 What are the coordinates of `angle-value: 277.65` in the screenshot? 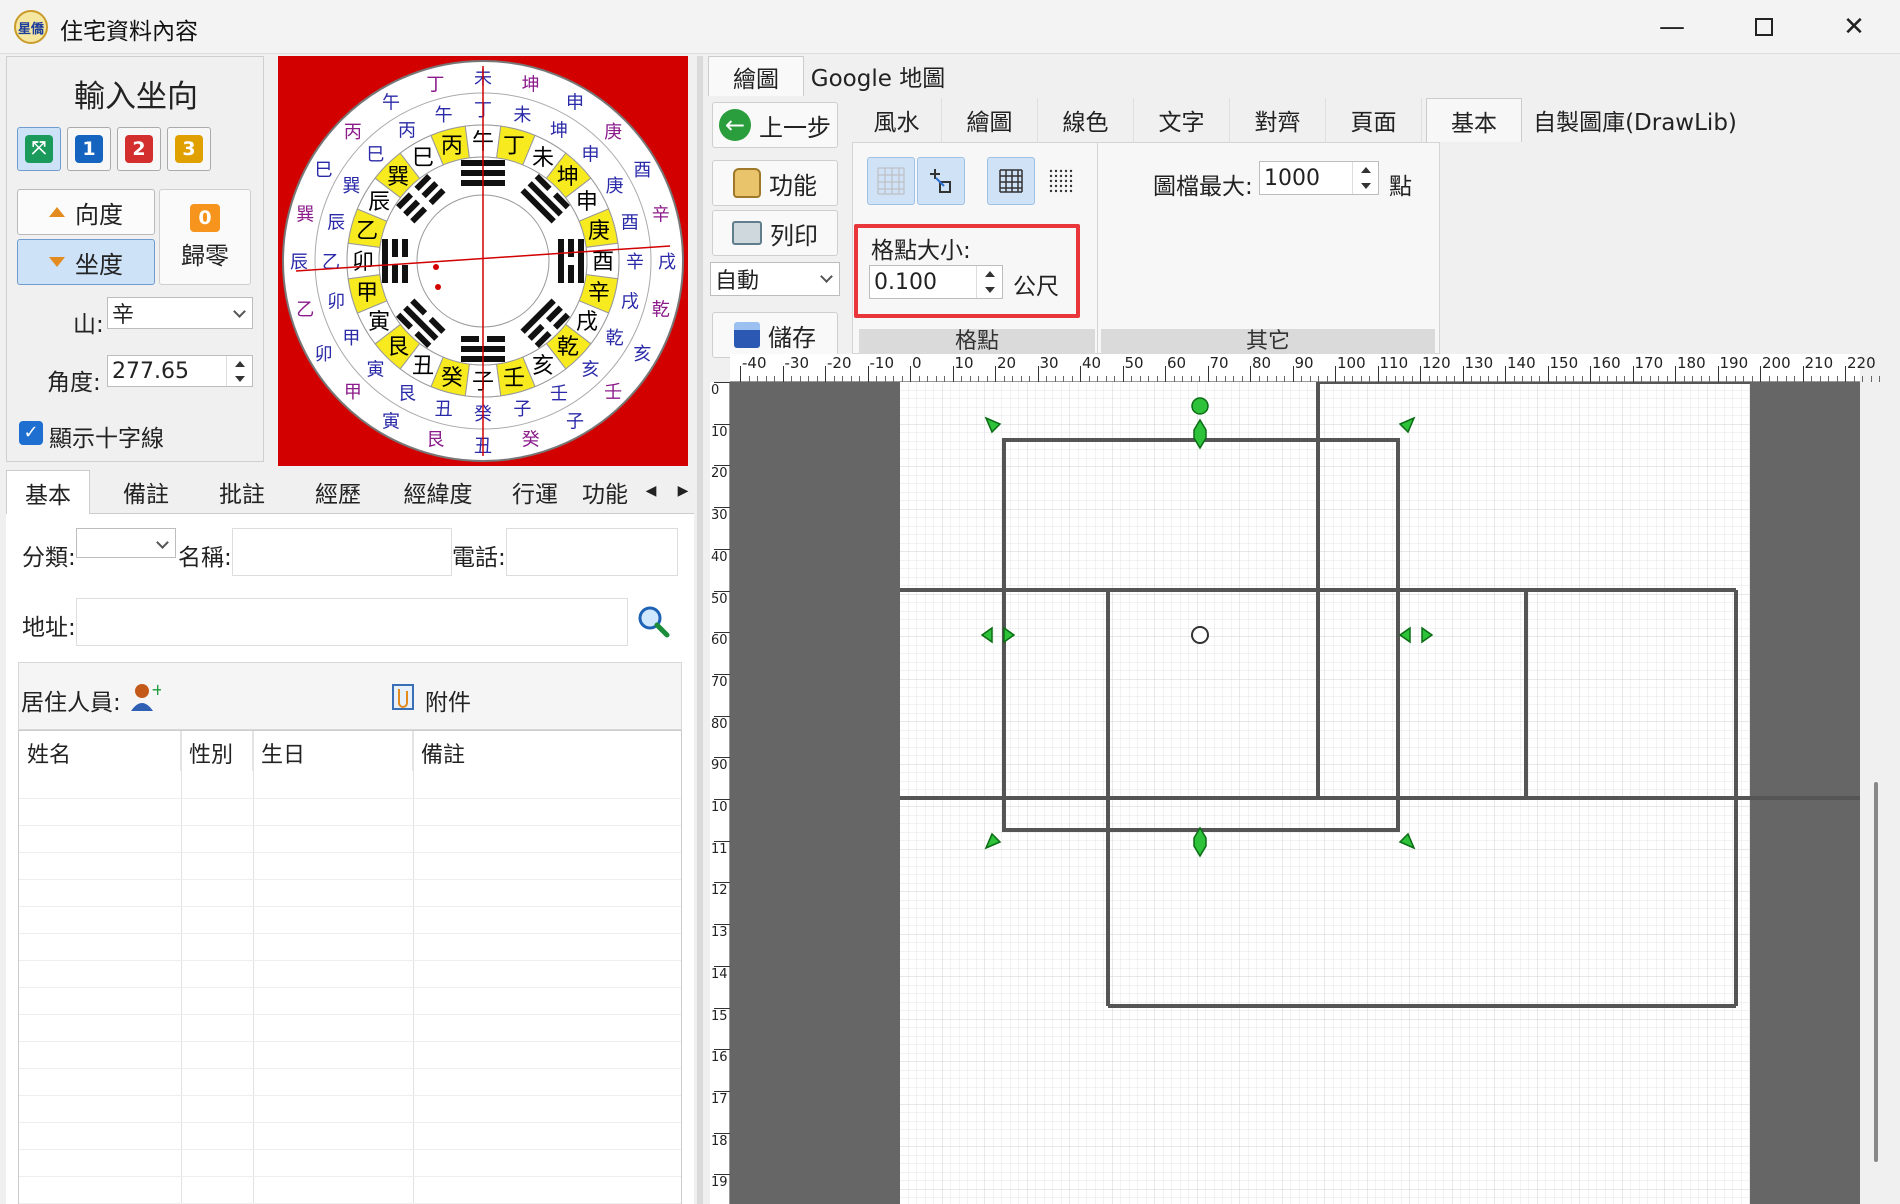 It's located at (150, 371).